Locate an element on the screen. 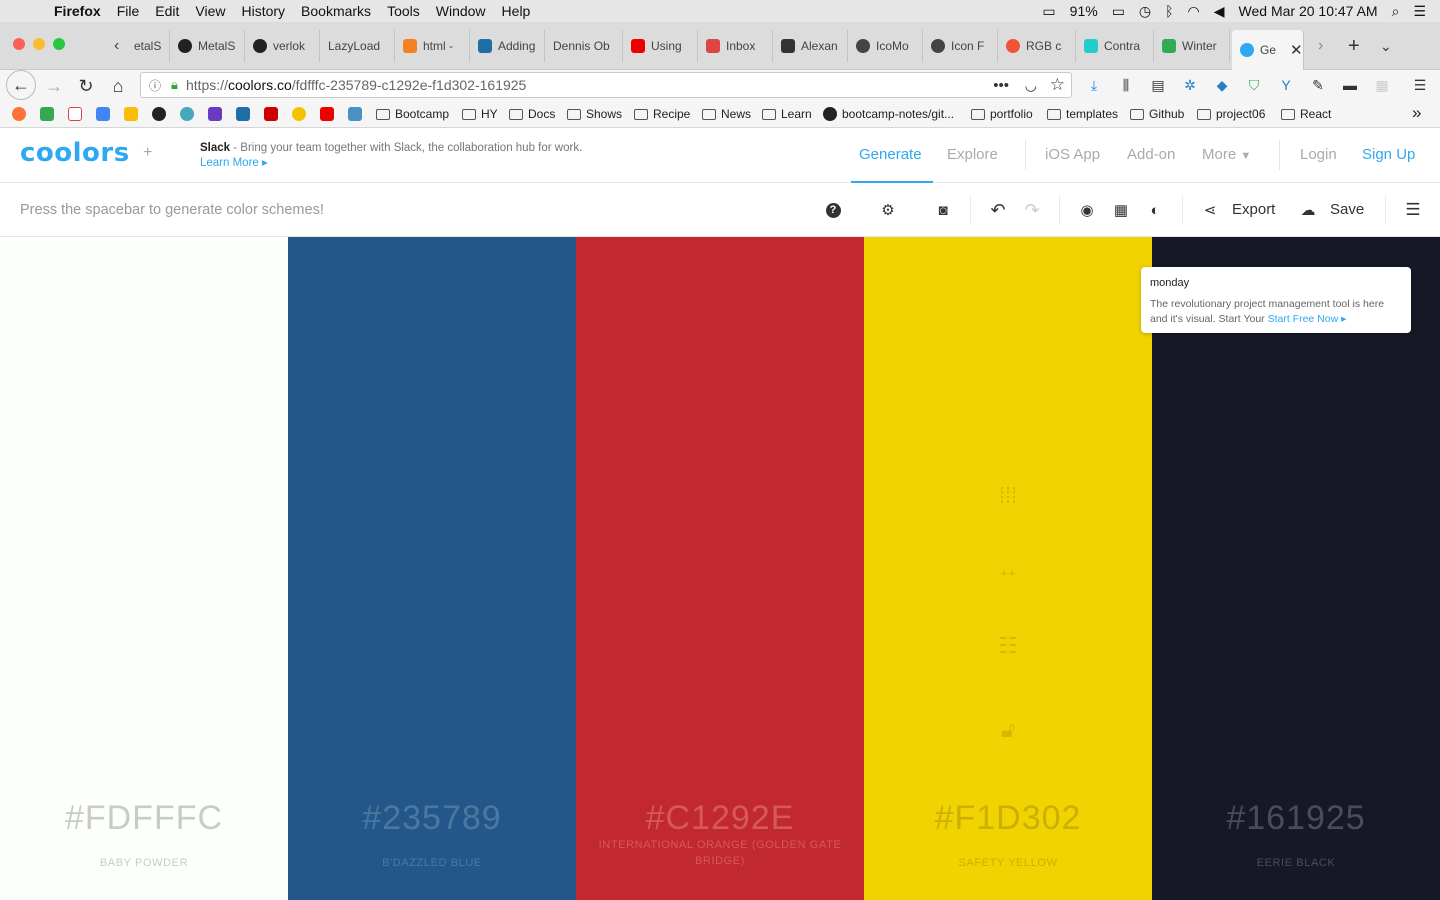  bookmark-folder: Docs is located at coordinates (532, 114).